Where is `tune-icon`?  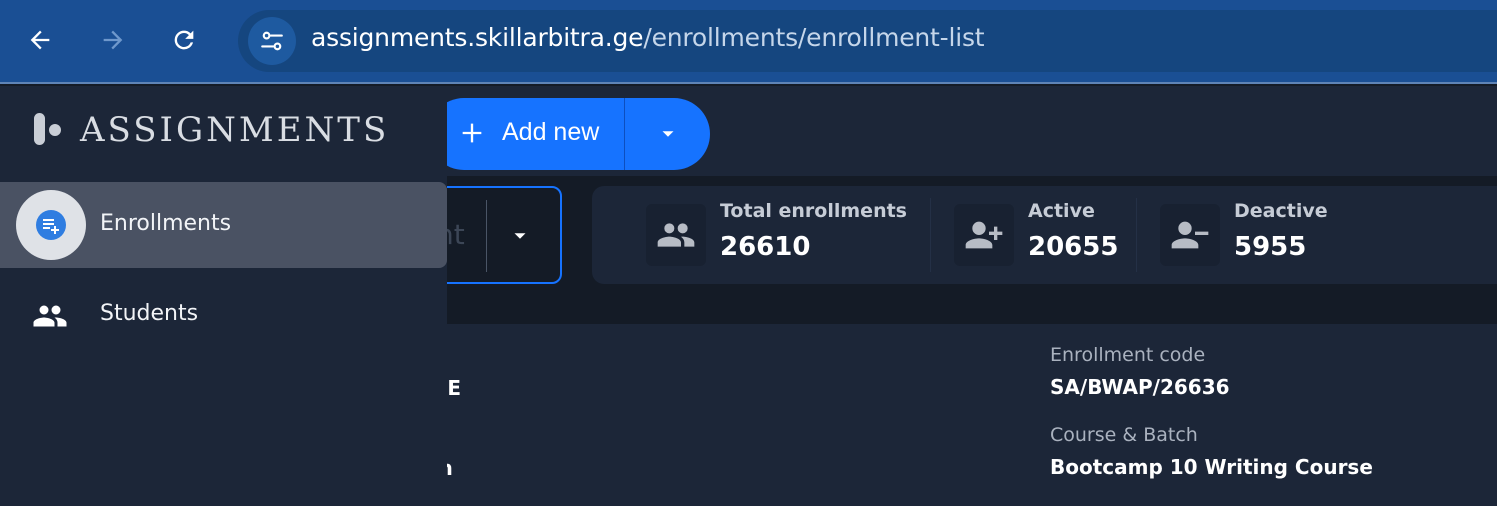
tune-icon is located at coordinates (272, 41).